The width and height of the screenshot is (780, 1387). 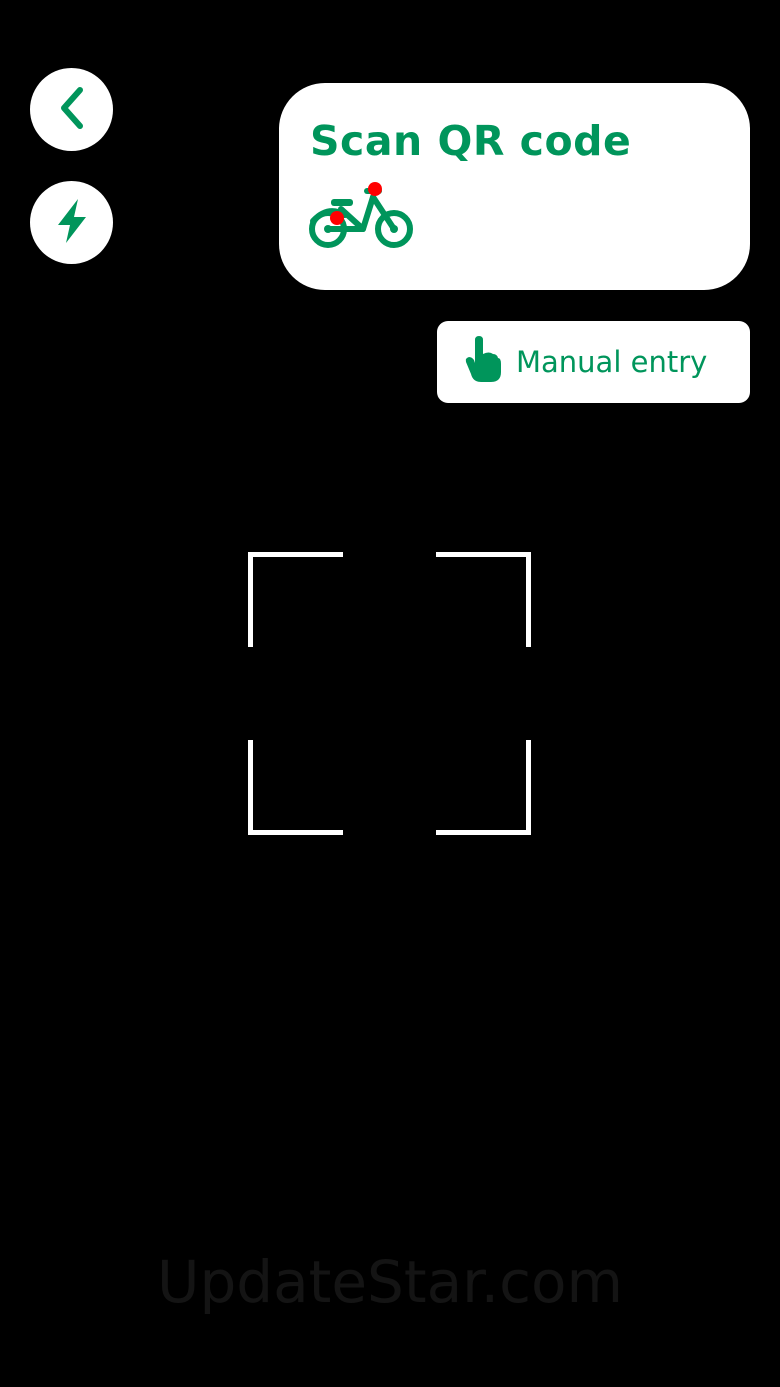 I want to click on manual-entry-label: Manual entry, so click(x=612, y=362).